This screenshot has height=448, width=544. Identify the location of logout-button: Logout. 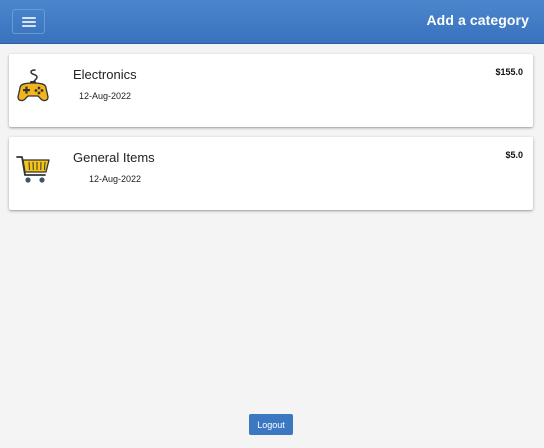
(271, 424).